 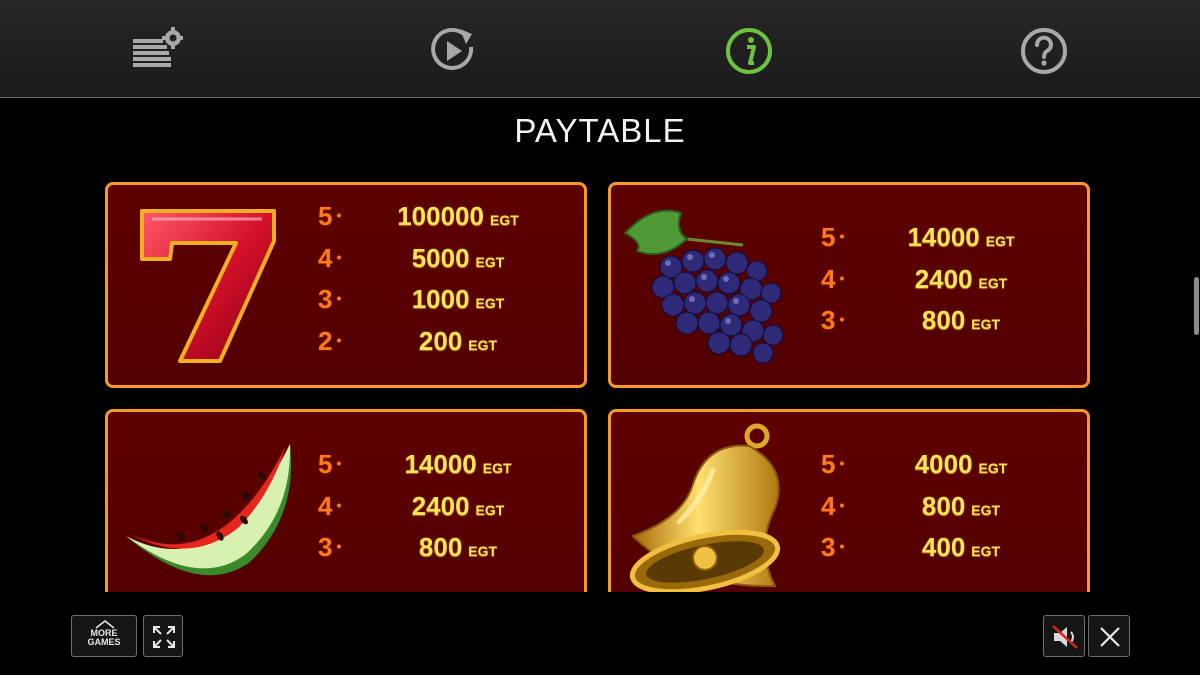 I want to click on bell-symbol-icon, so click(x=705, y=507).